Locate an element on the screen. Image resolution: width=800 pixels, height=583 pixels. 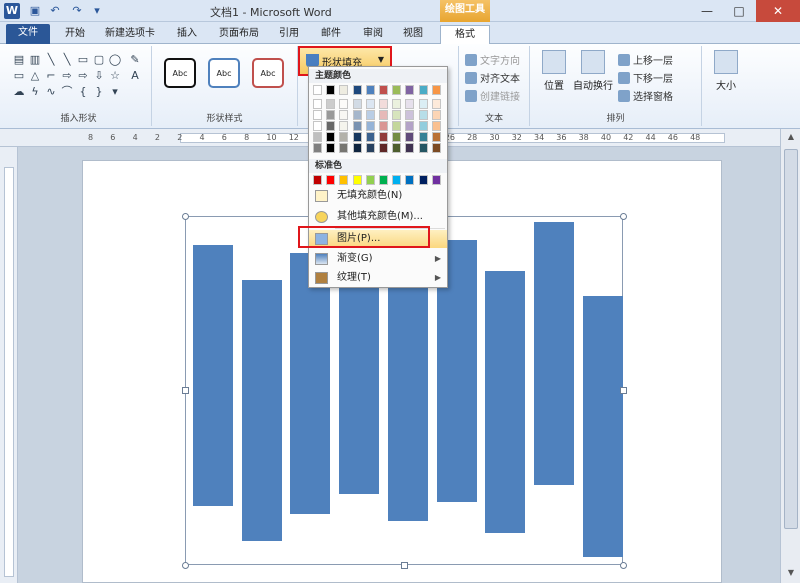
bolt-shape-icon: ϟ is located at coordinates (35, 92).